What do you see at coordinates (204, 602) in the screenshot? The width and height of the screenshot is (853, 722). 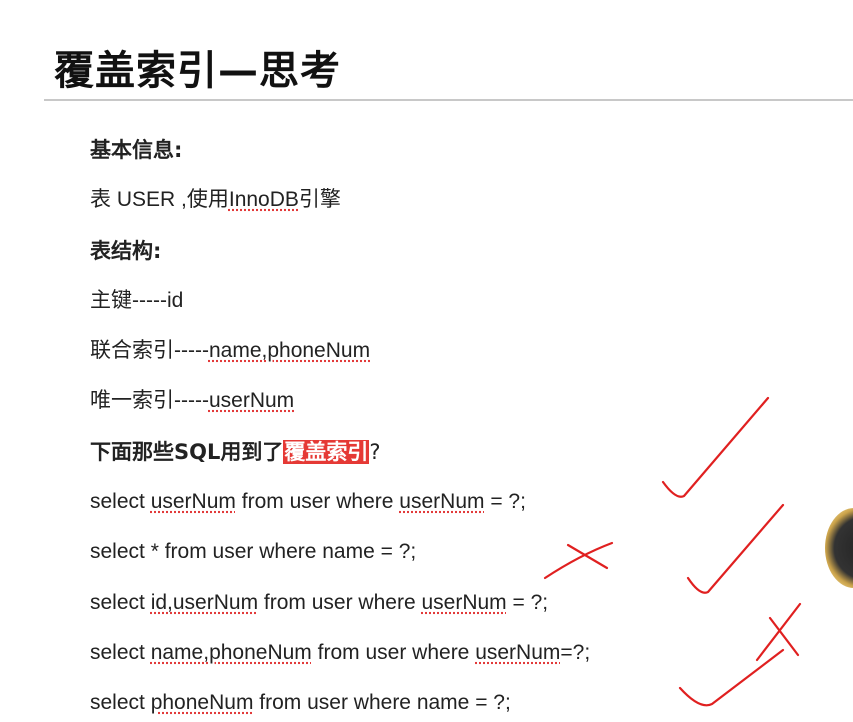 I see `query-3-select-column: id,userNum` at bounding box center [204, 602].